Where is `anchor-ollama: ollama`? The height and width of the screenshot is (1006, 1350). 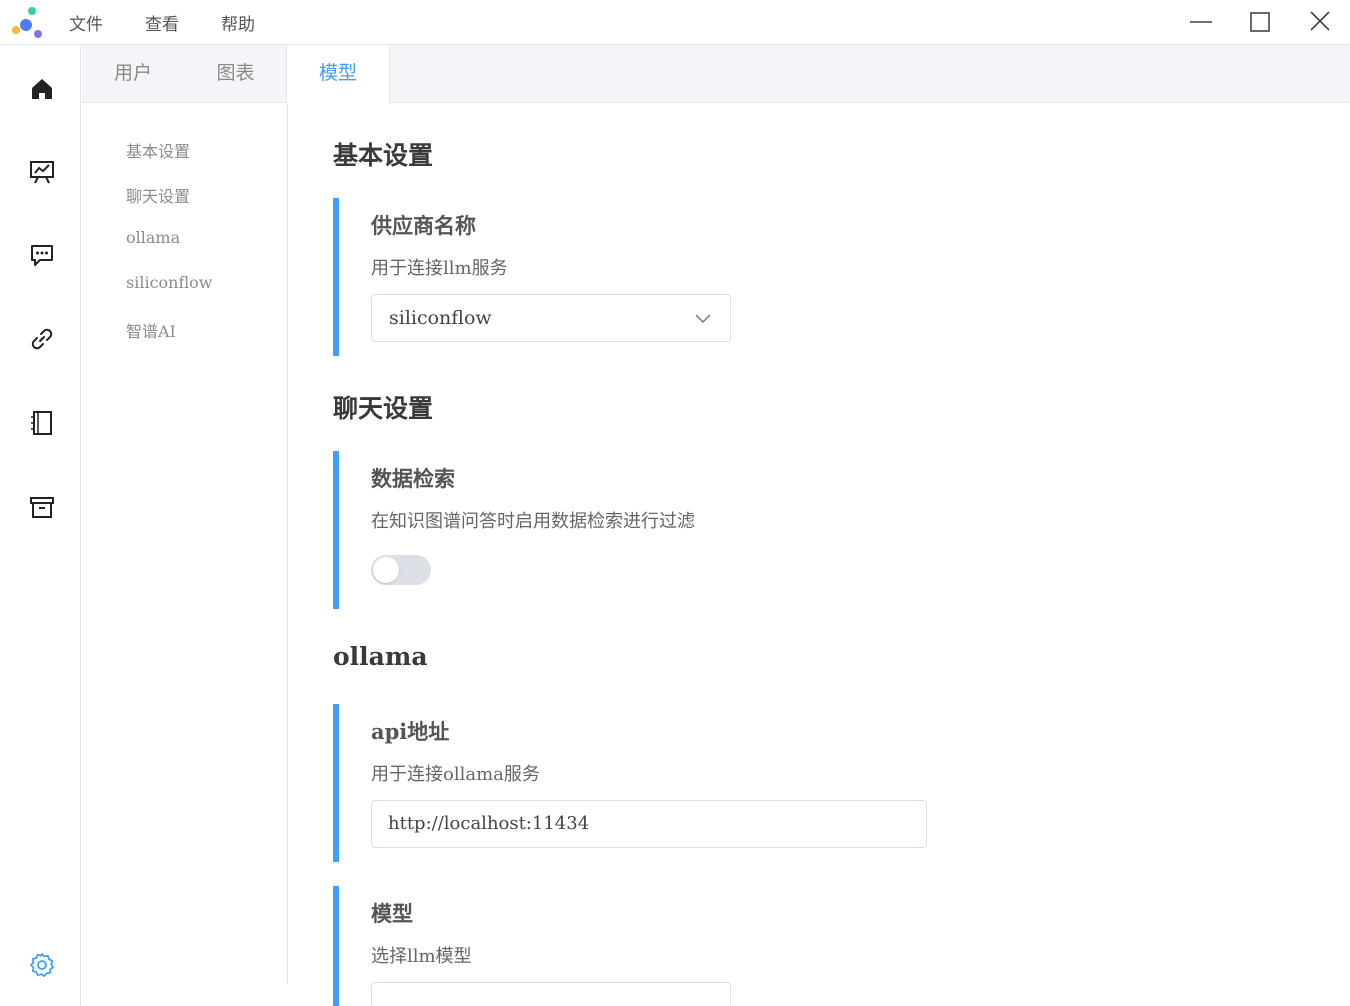
anchor-ollama: ollama is located at coordinates (153, 237).